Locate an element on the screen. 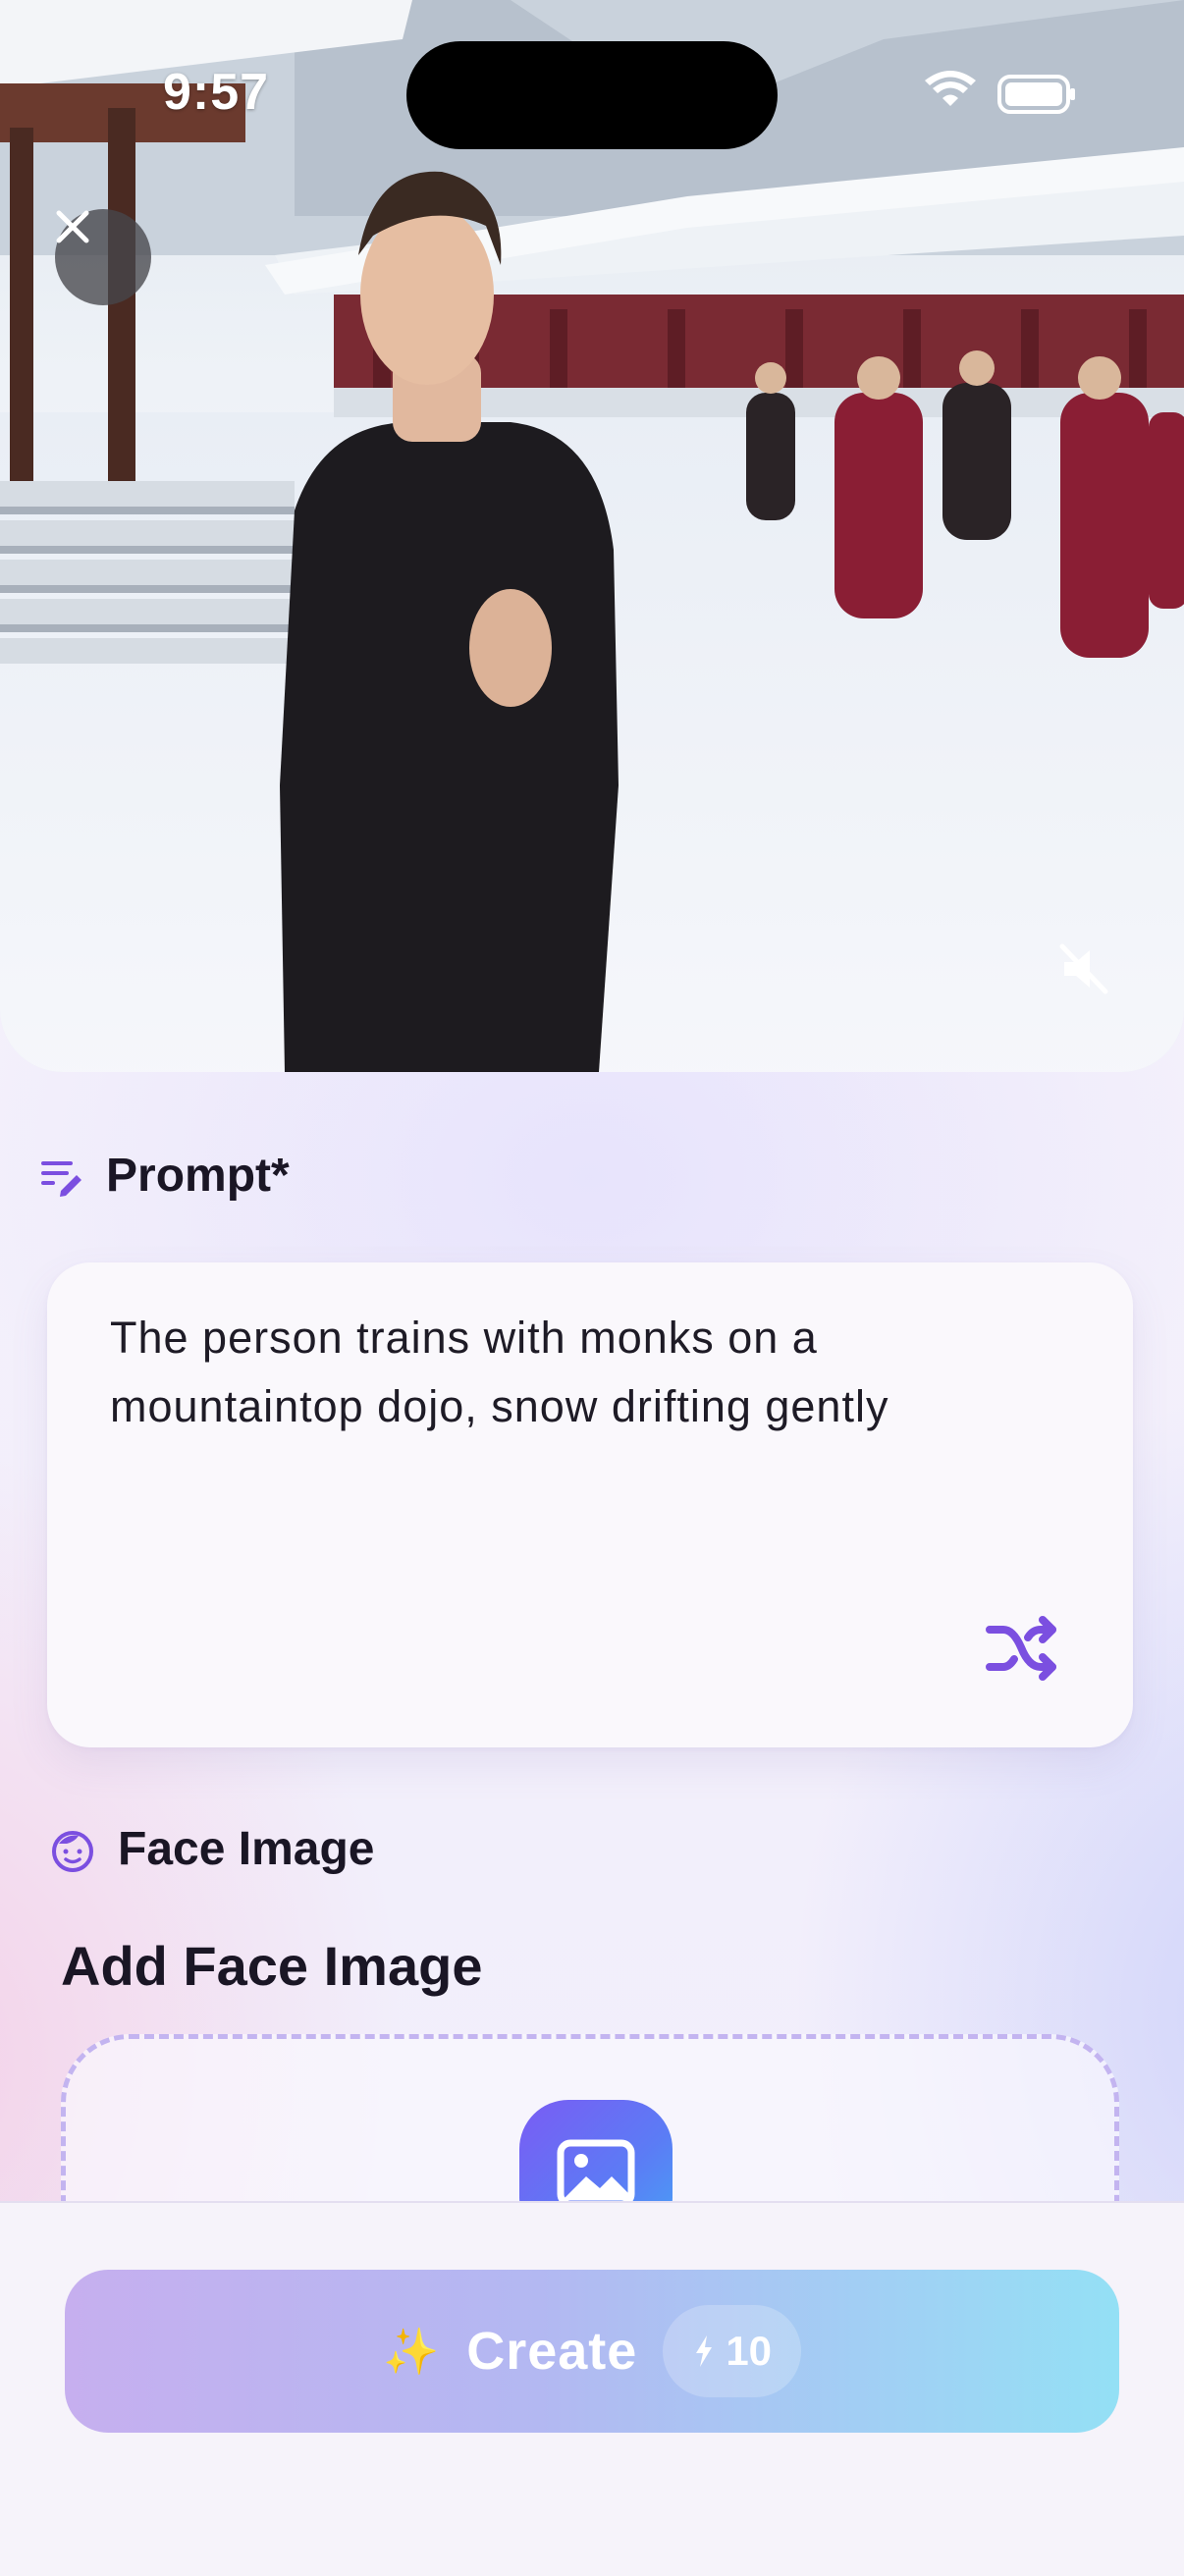 Image resolution: width=1184 pixels, height=2576 pixels. bolt-icon is located at coordinates (704, 2351).